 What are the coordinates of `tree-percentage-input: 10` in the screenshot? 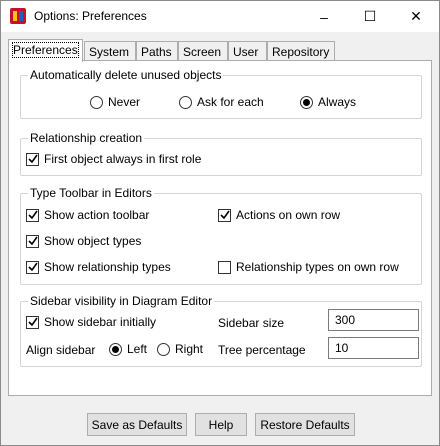 It's located at (373, 348).